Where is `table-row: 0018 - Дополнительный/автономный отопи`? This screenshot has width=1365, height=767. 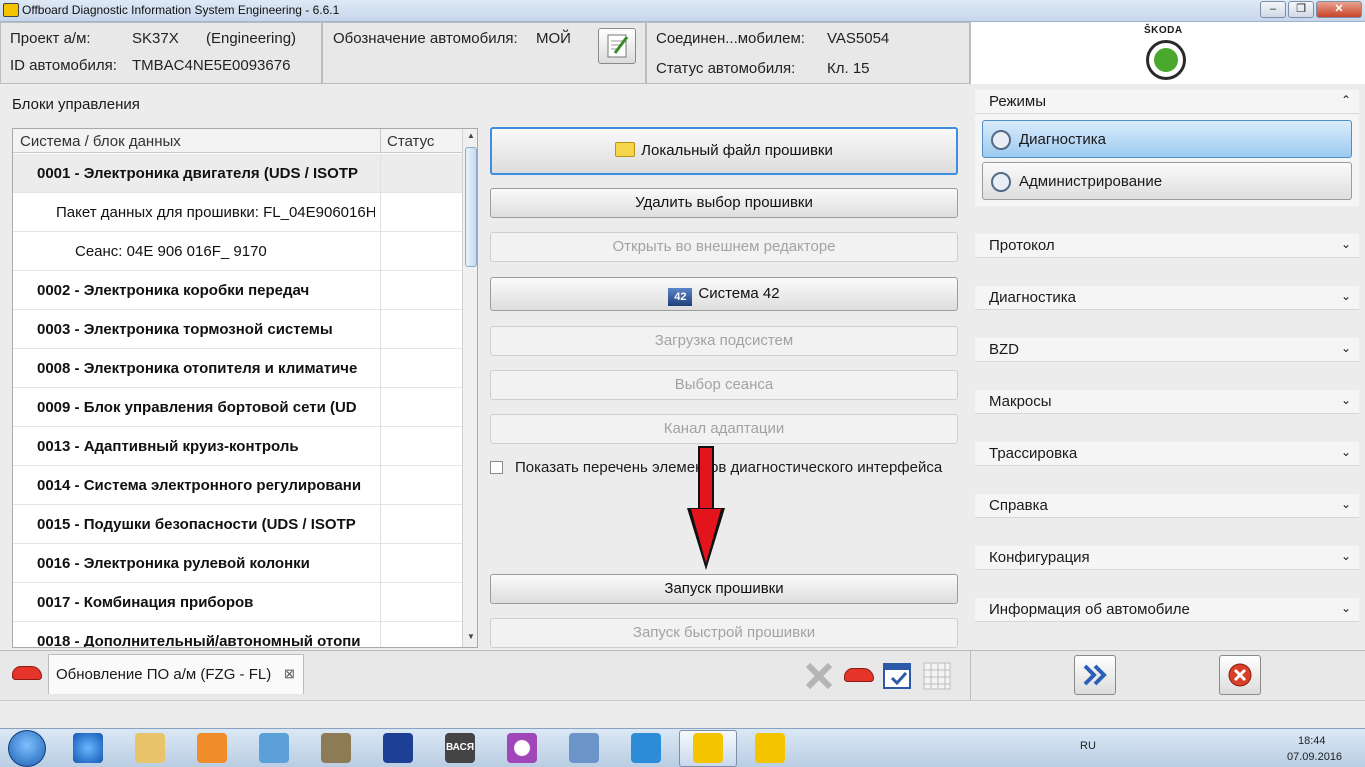
table-row: 0018 - Дополнительный/автономный отопи is located at coordinates (237, 635).